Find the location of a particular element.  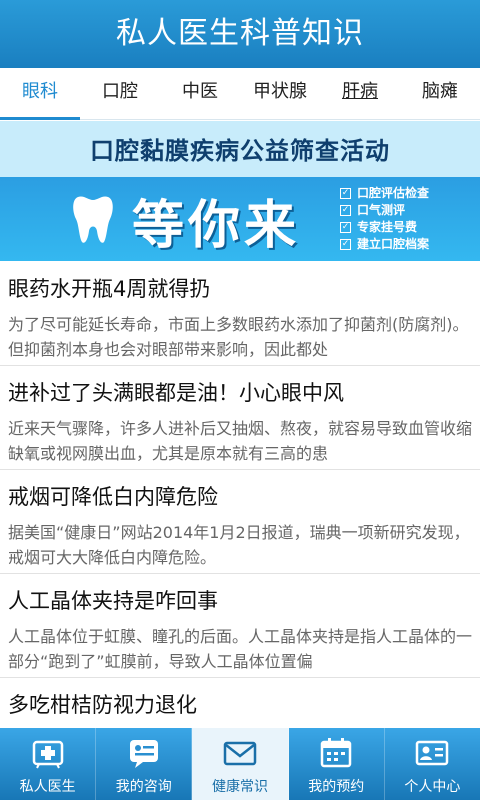

checklist-item: ✓ 口腔评估检查 is located at coordinates (384, 193).